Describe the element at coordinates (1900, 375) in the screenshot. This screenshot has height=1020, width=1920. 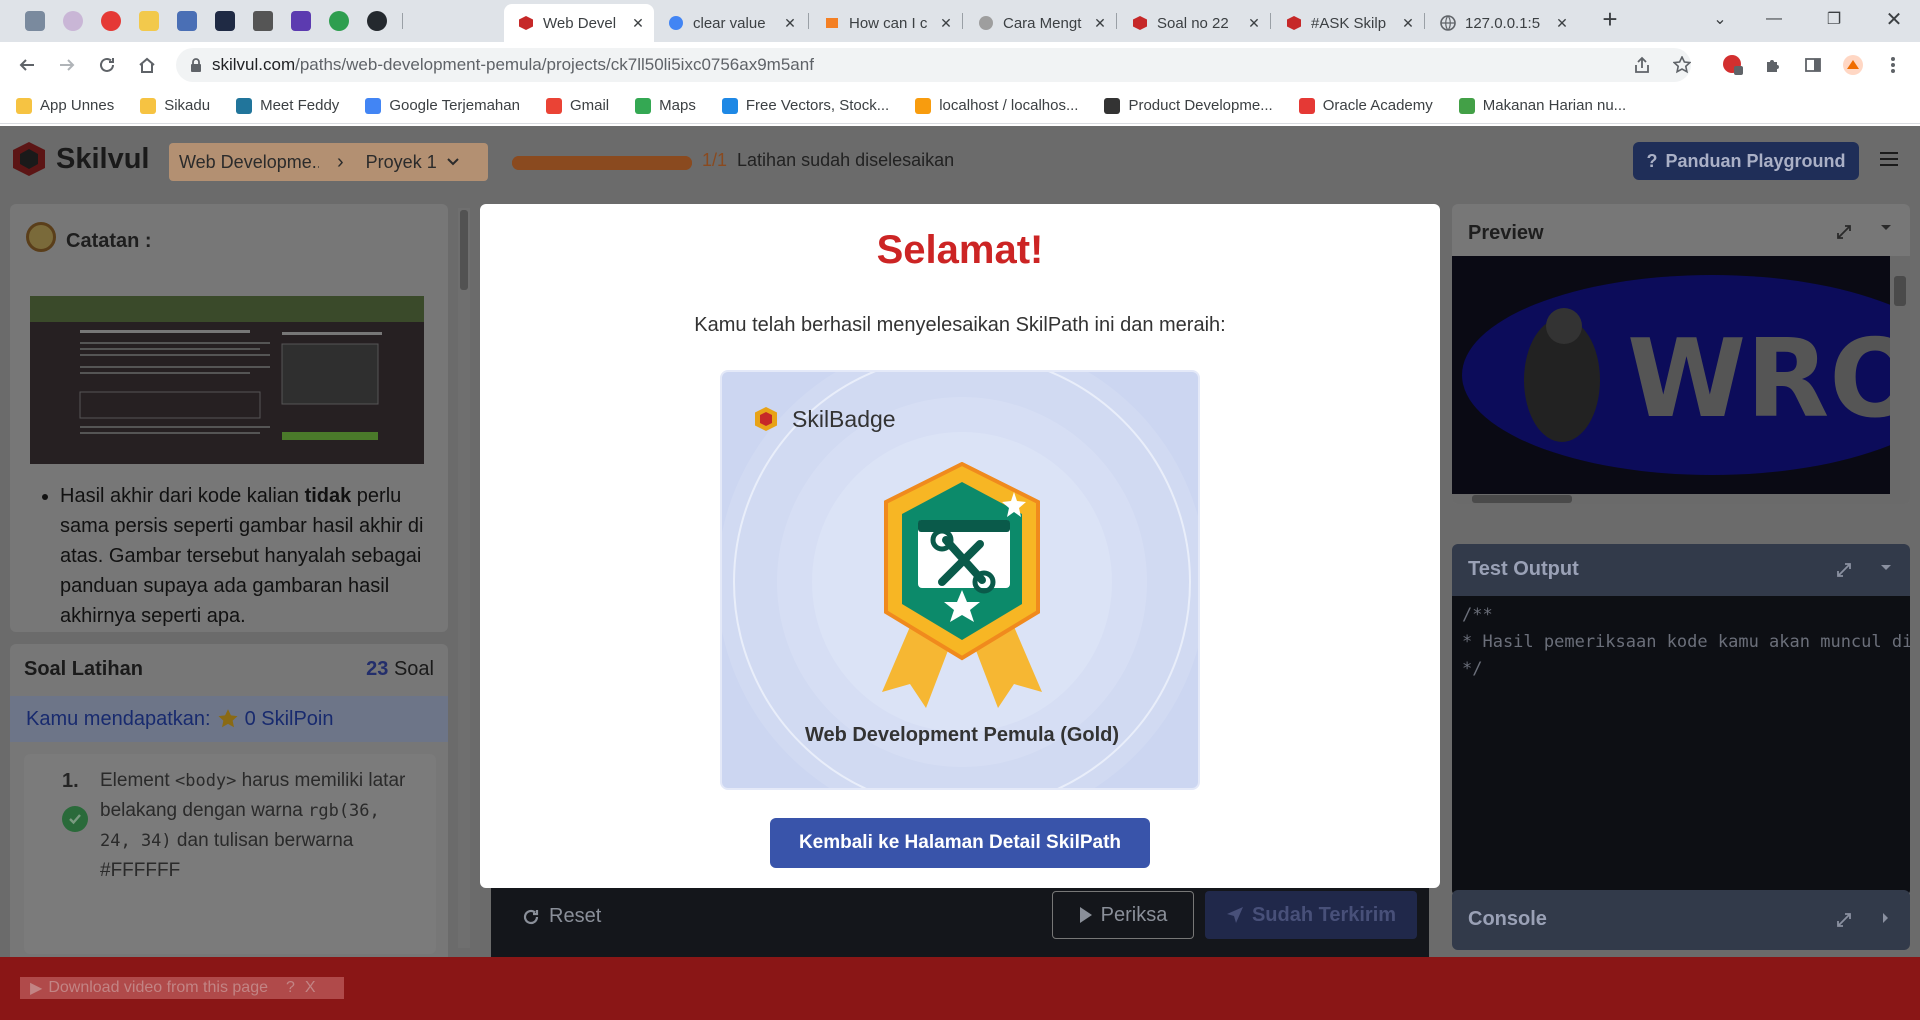
I see `preview-scrollbar` at that location.